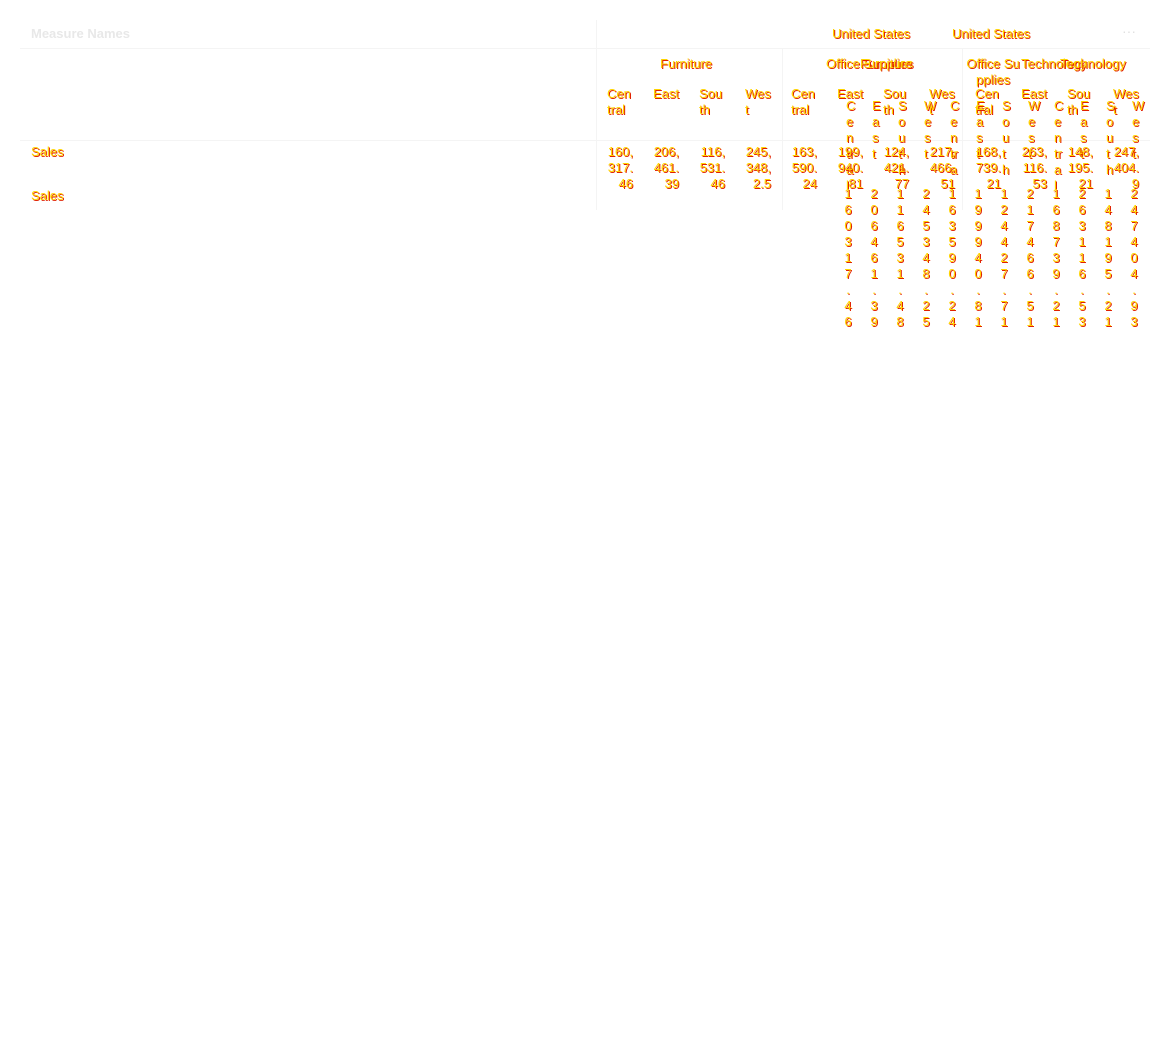 This screenshot has height=1040, width=1170. Describe the element at coordinates (758, 167) in the screenshot. I see `sales-cell: 245,348,2.5` at that location.